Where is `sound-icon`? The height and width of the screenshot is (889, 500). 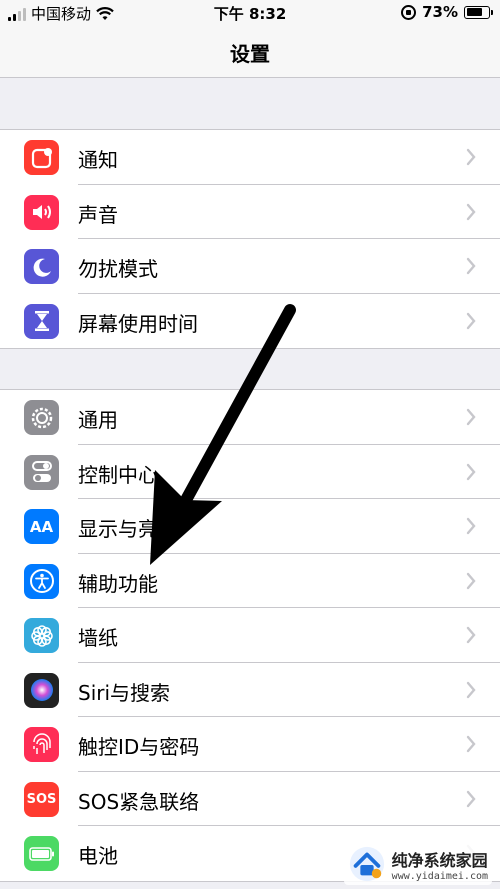 sound-icon is located at coordinates (41, 212).